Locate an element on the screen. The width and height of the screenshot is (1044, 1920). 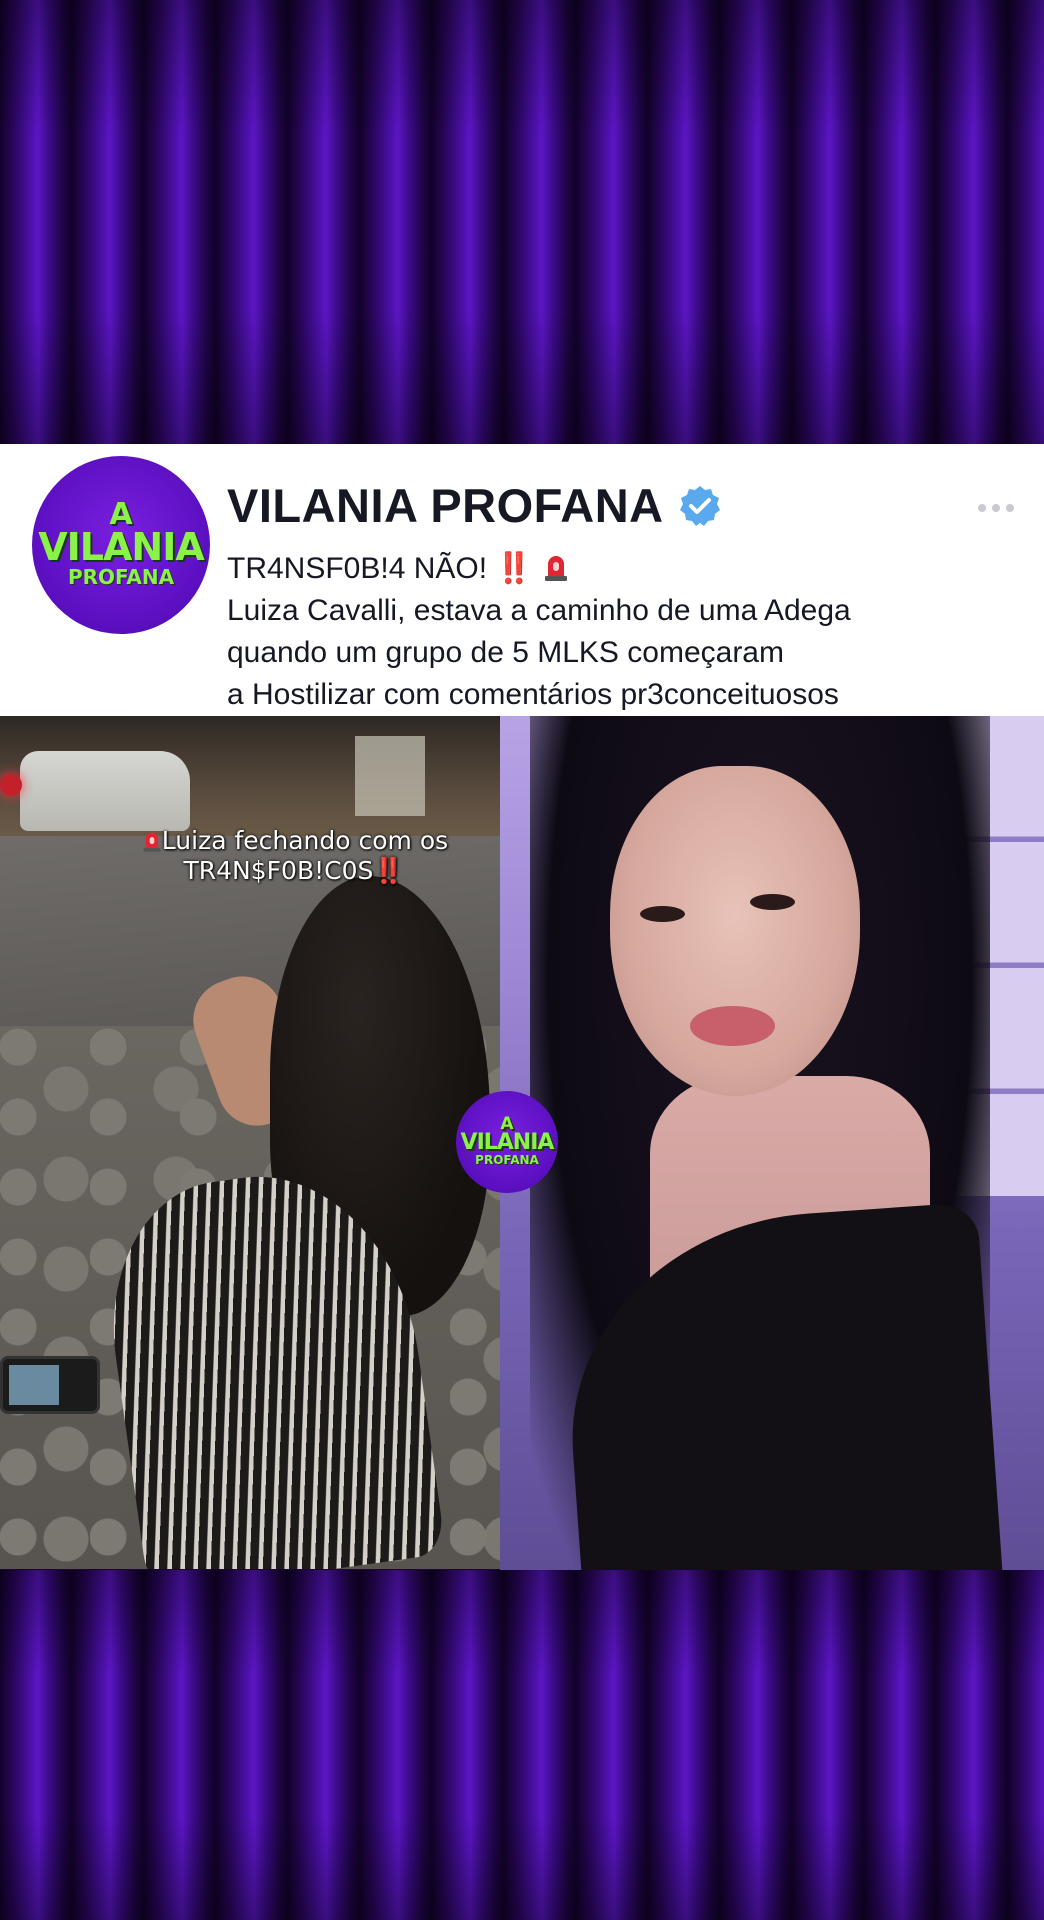
watermark-text-sub: PROFANA is located at coordinates (507, 1160).